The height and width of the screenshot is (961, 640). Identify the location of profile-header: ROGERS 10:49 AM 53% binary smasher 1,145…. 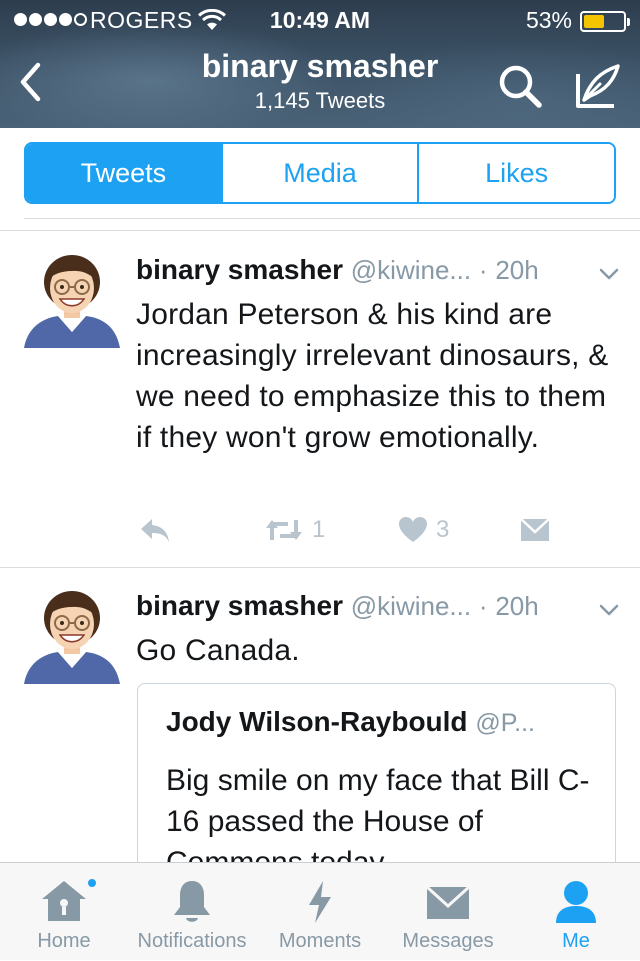
(320, 64).